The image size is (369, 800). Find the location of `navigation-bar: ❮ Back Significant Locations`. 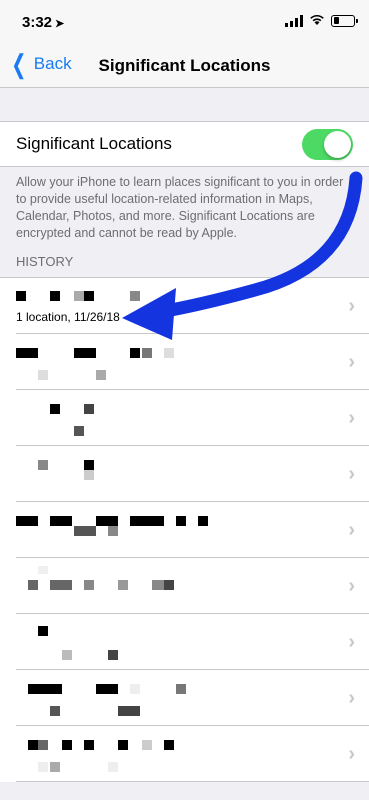

navigation-bar: ❮ Back Significant Locations is located at coordinates (184, 66).